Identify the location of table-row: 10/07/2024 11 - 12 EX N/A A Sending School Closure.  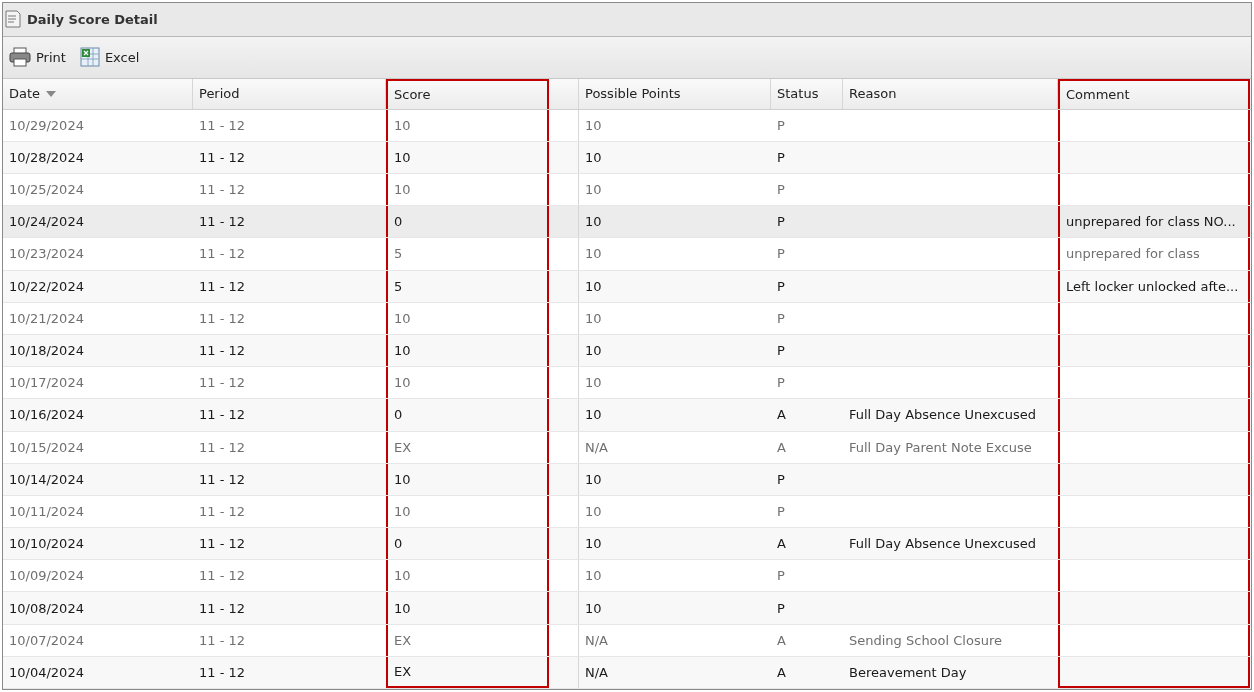
(627, 640).